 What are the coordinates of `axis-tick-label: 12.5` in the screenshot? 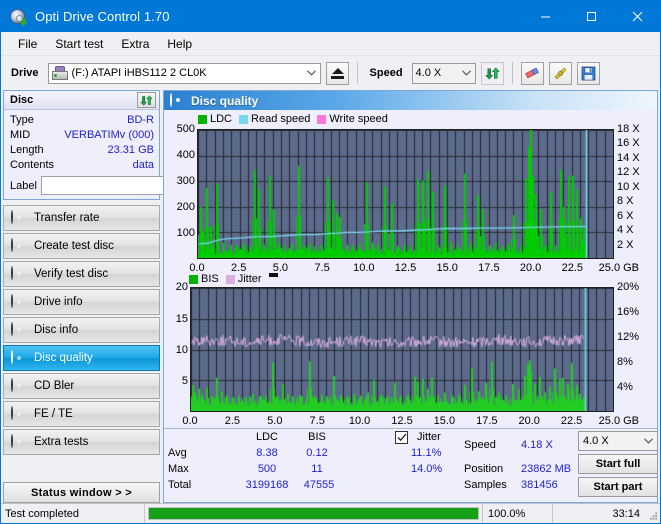 It's located at (405, 268).